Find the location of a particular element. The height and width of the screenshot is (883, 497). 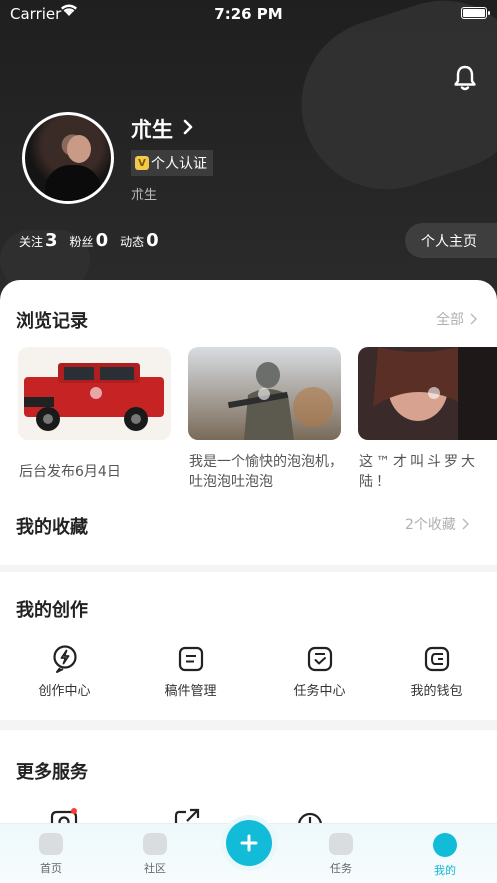

home-icon is located at coordinates (51, 844).